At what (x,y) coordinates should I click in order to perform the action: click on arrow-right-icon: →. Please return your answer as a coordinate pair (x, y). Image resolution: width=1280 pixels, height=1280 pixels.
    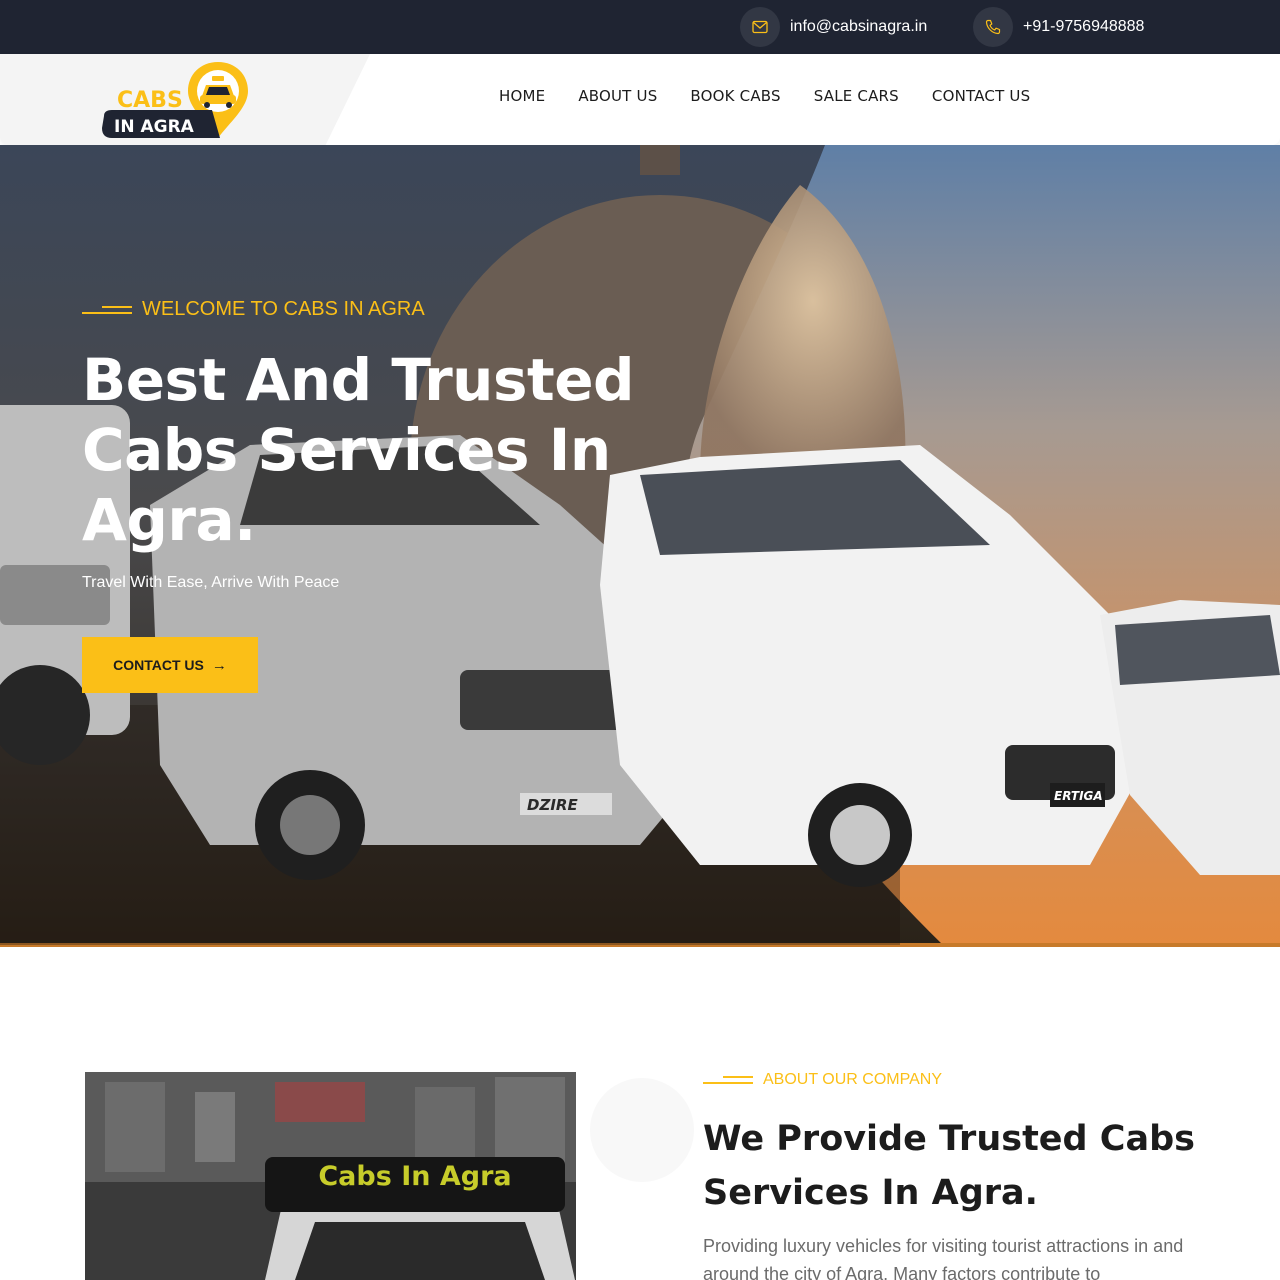
    Looking at the image, I should click on (219, 665).